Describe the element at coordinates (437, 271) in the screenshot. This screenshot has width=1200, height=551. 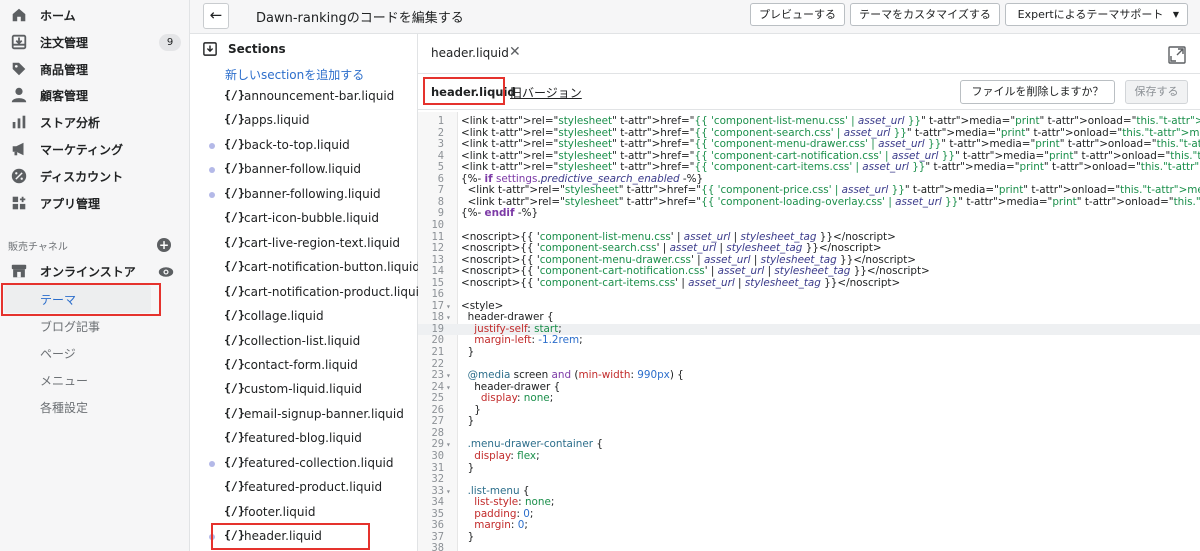
I see `line-number: 14` at that location.